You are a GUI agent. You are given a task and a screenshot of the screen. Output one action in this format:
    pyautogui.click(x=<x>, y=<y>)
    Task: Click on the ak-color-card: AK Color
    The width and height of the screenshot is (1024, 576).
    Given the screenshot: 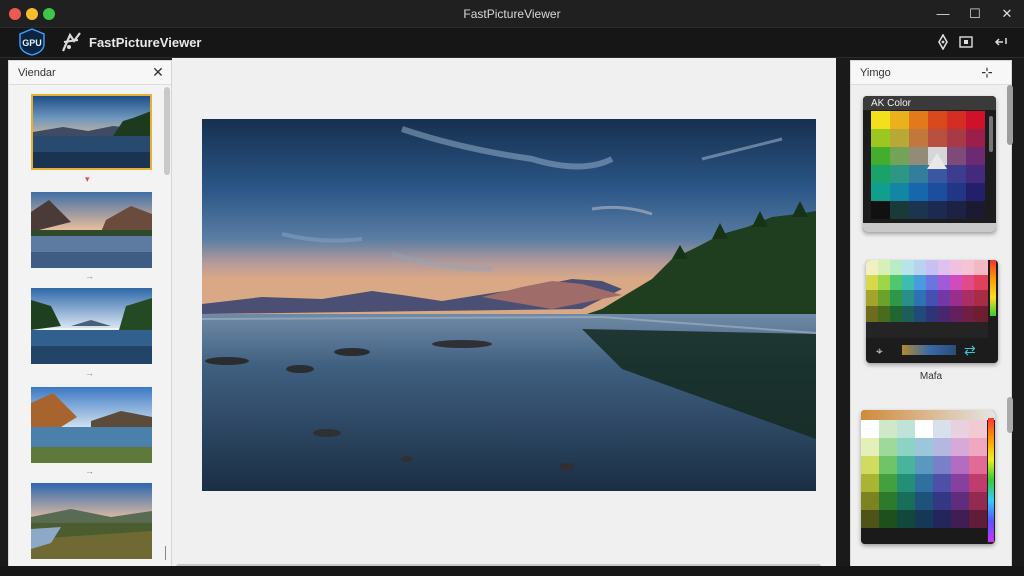 What is the action you would take?
    pyautogui.click(x=929, y=164)
    